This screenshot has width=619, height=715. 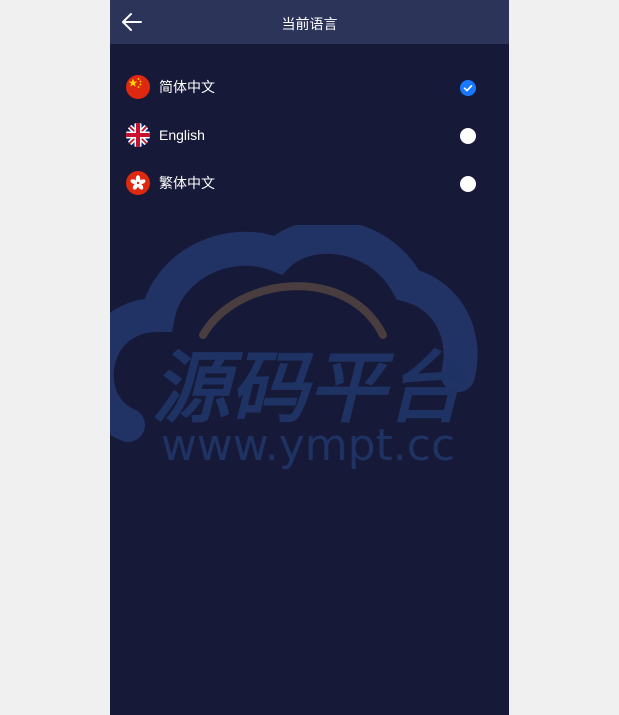 What do you see at coordinates (309, 87) in the screenshot?
I see `language-option-simplified-chinese: 简体中文` at bounding box center [309, 87].